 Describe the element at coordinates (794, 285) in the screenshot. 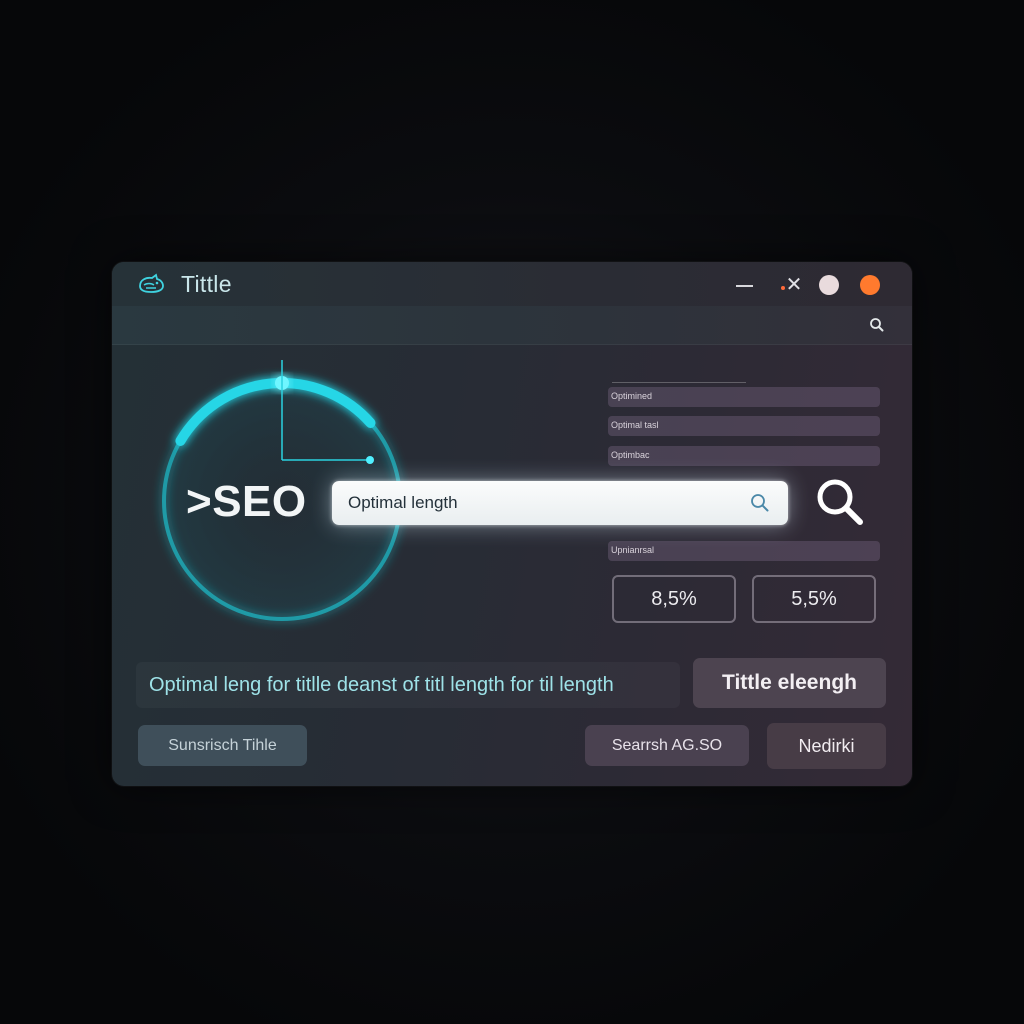

I see `close-icon: ✕` at that location.